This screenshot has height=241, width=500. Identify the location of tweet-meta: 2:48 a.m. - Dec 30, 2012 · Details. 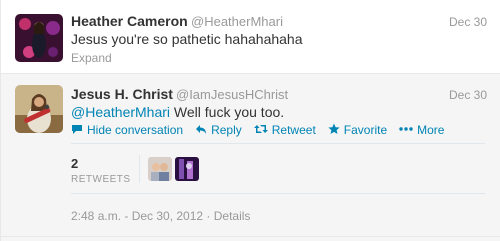
(161, 216).